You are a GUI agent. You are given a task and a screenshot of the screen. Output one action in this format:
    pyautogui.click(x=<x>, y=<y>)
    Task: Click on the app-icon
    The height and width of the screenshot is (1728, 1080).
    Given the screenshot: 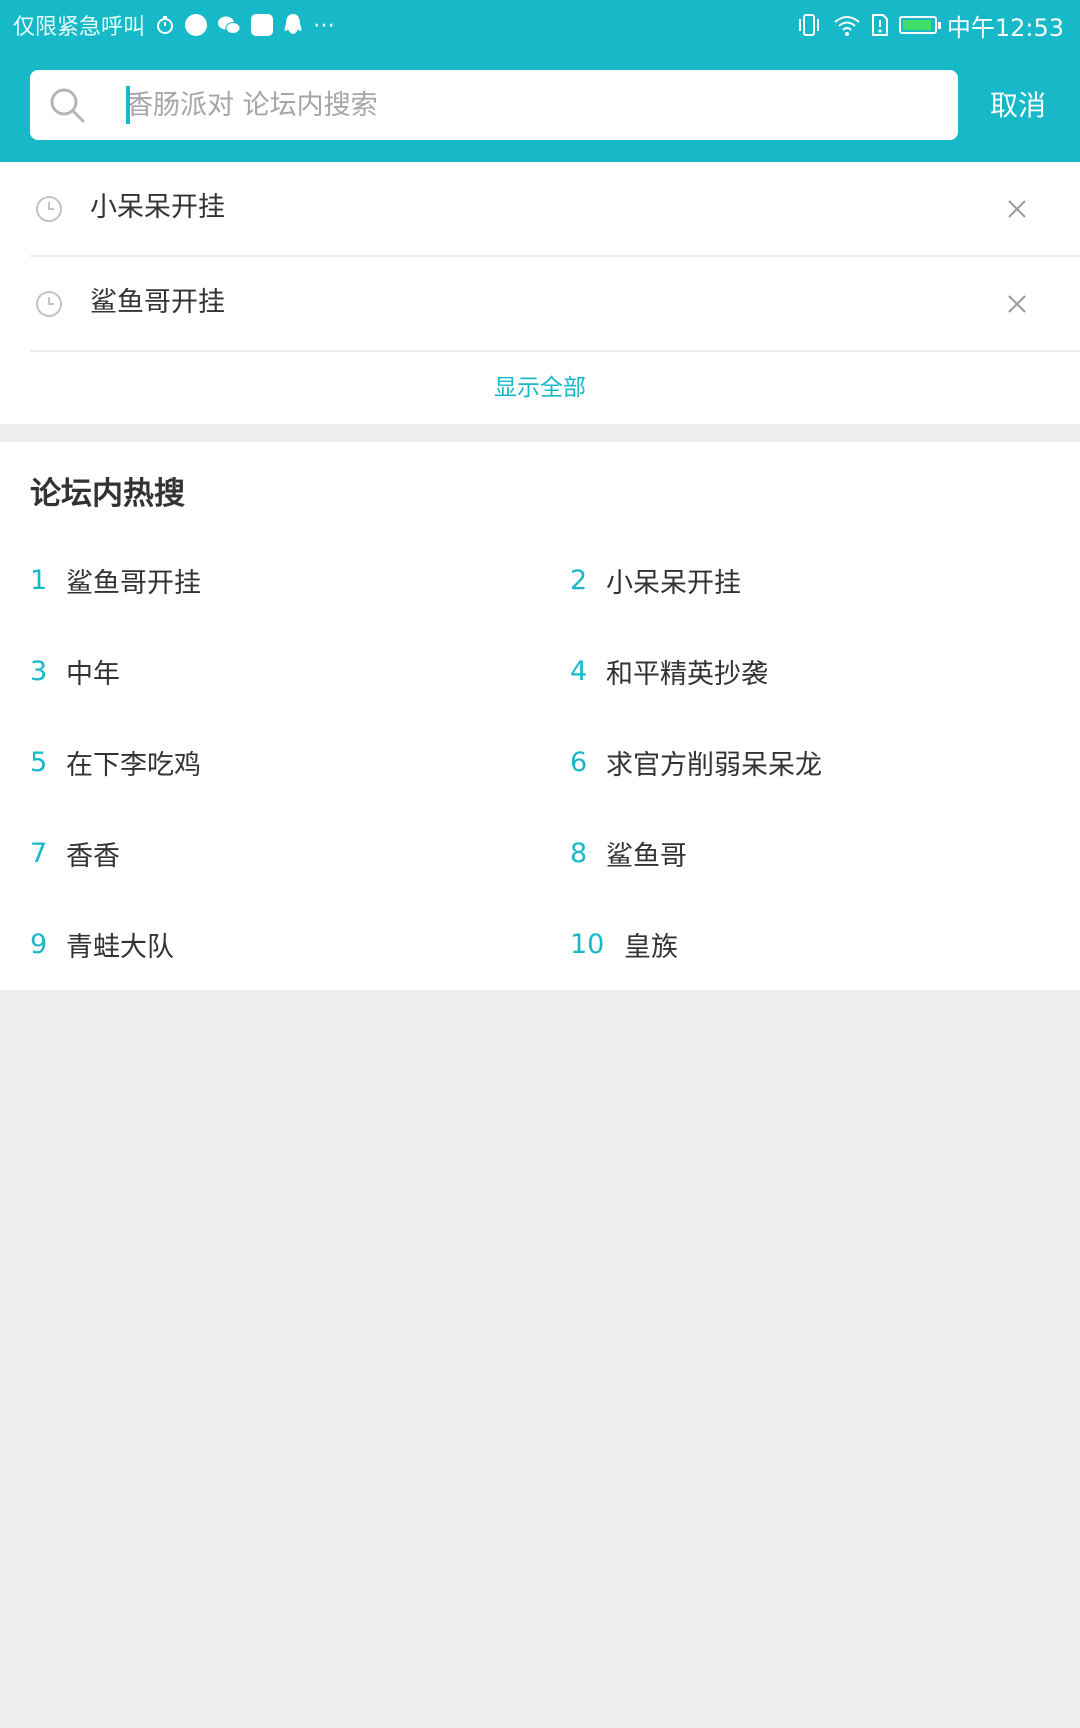 What is the action you would take?
    pyautogui.click(x=196, y=25)
    